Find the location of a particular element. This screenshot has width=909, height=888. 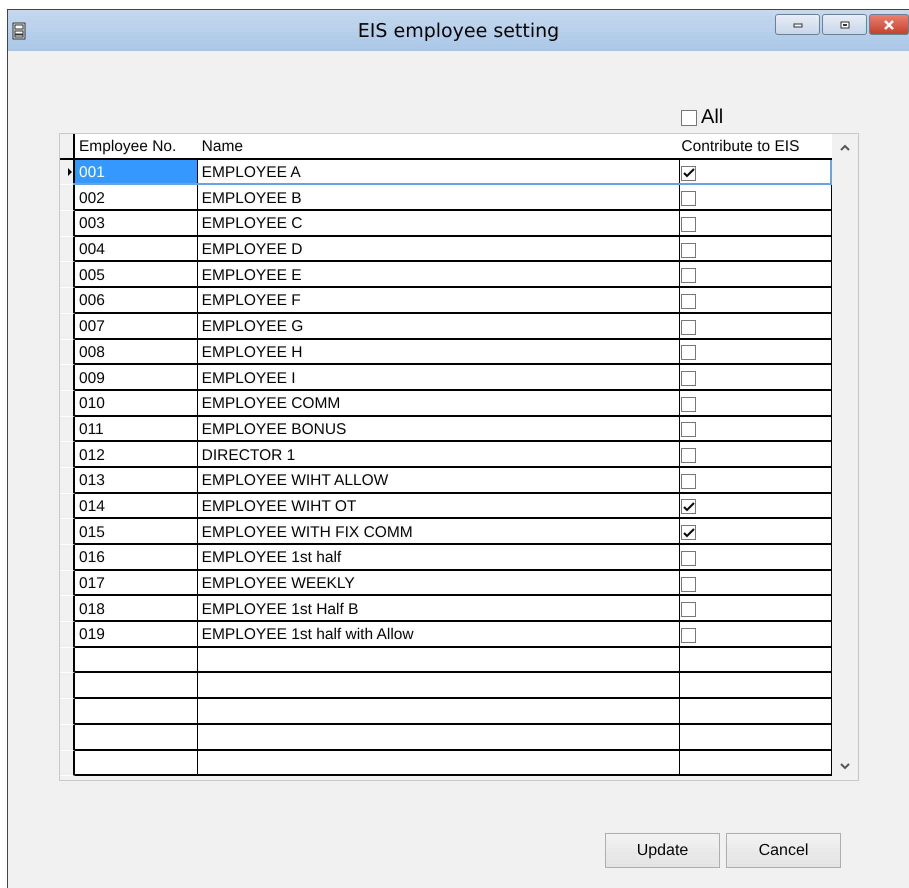

table-cell: EMPLOYEE E is located at coordinates (439, 275).